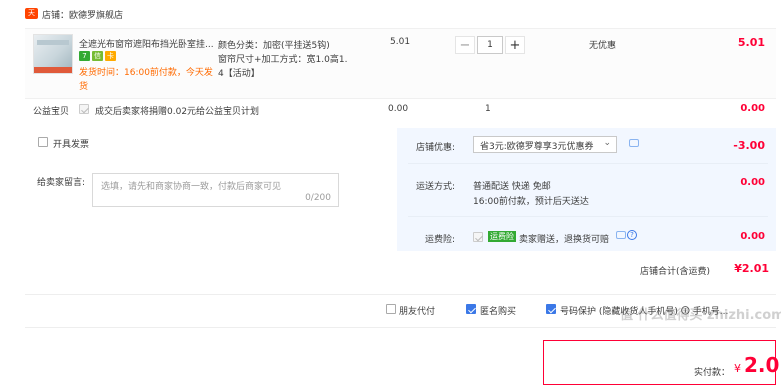  What do you see at coordinates (436, 187) in the screenshot?
I see `shipping-label: 运送方式:` at bounding box center [436, 187].